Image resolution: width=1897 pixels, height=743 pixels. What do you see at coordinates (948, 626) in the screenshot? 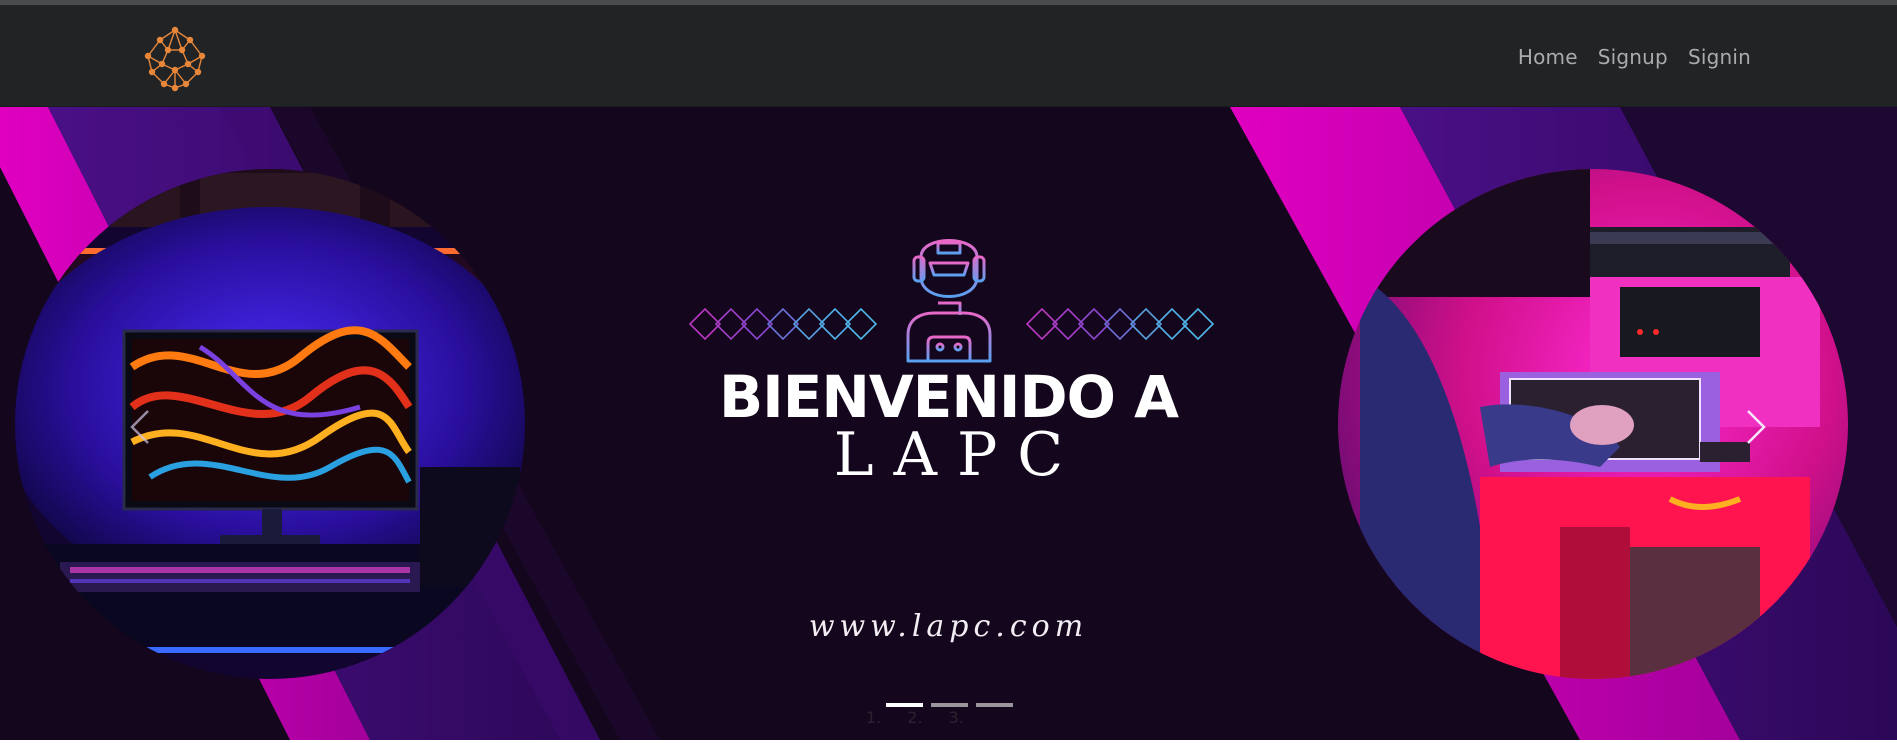
I see `hero-site-url: www.lapc.com` at bounding box center [948, 626].